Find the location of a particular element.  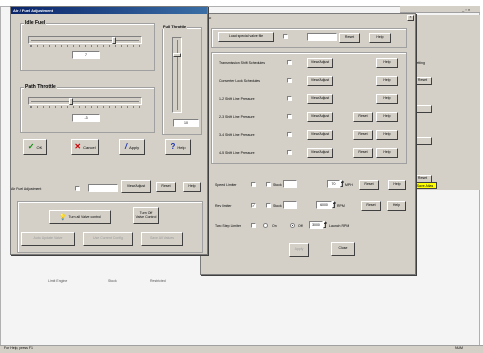

speed-limiter-label: Speed Limiter is located at coordinates (226, 185).